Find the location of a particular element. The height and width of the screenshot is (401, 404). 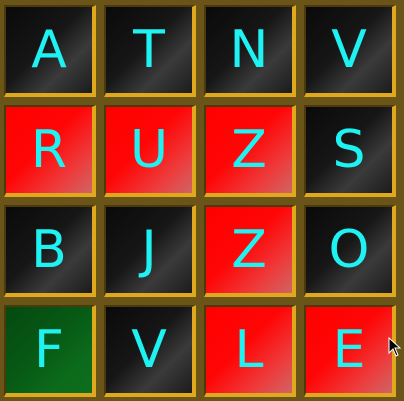

tile-r1-c2: Z is located at coordinates (250, 151).